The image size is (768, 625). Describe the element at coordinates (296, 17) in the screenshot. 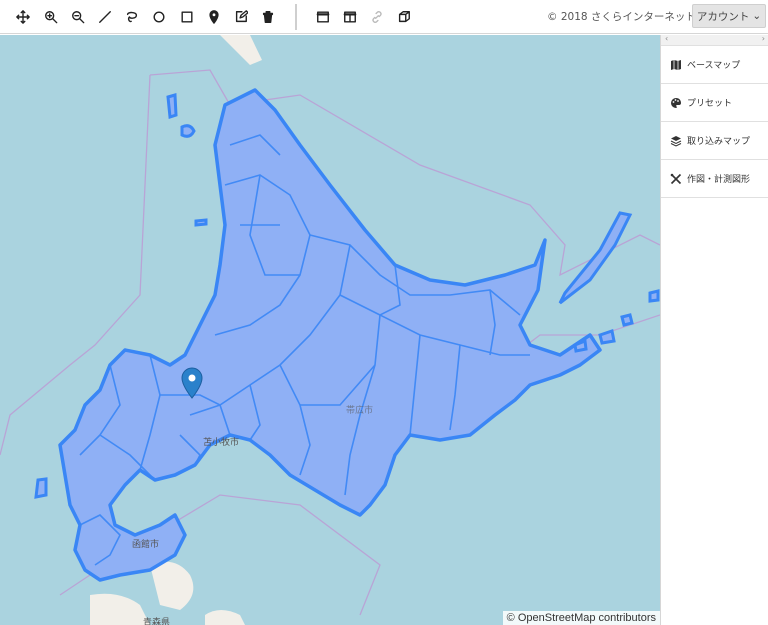

I see `toolbar-divider` at that location.